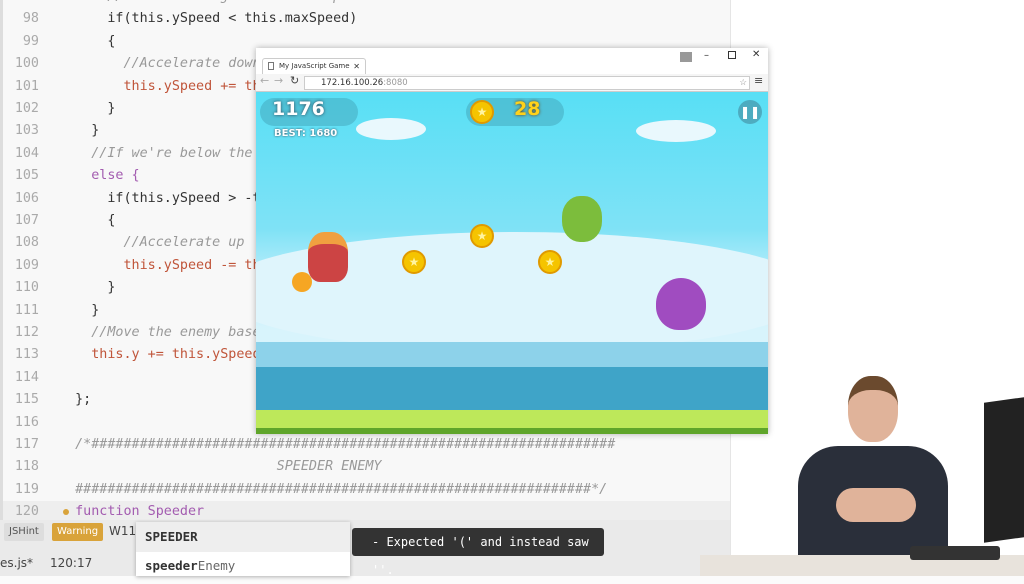 The image size is (1024, 584). Describe the element at coordinates (160, 265) in the screenshot. I see `code-text: this.ySpeed -= th` at that location.